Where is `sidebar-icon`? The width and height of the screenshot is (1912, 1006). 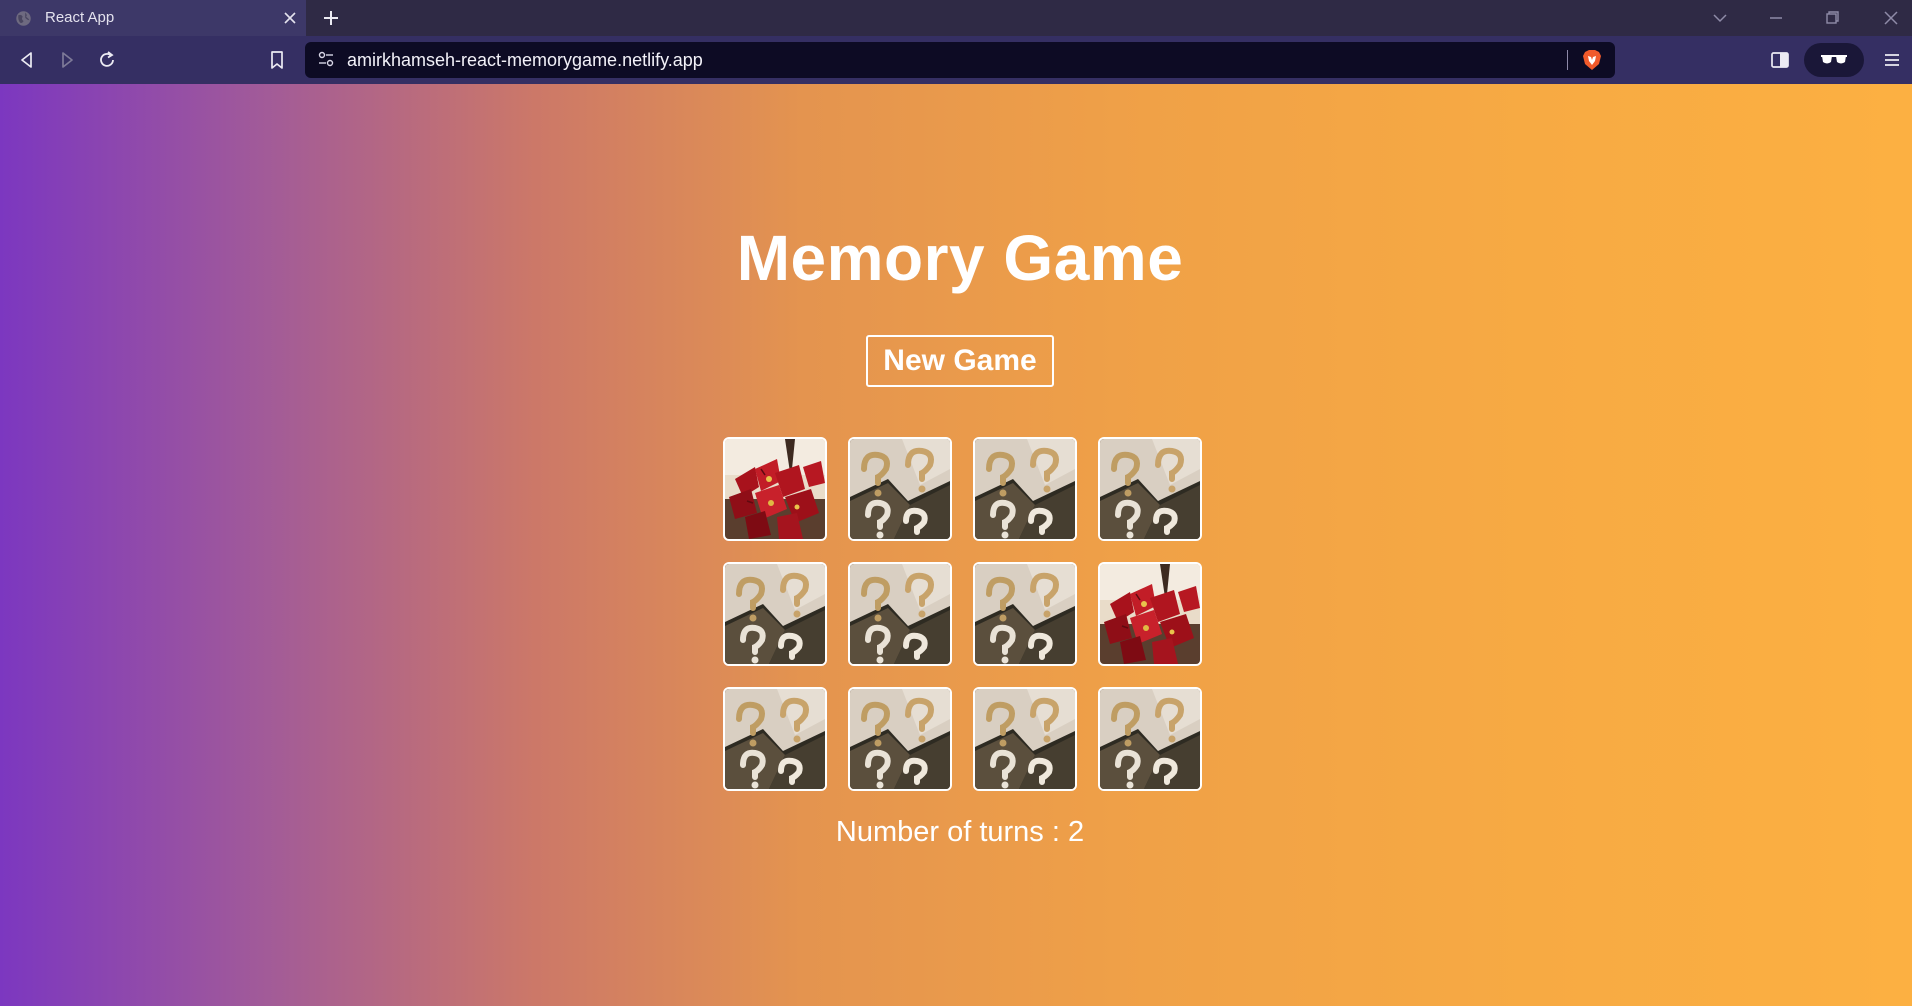
sidebar-icon is located at coordinates (1780, 60).